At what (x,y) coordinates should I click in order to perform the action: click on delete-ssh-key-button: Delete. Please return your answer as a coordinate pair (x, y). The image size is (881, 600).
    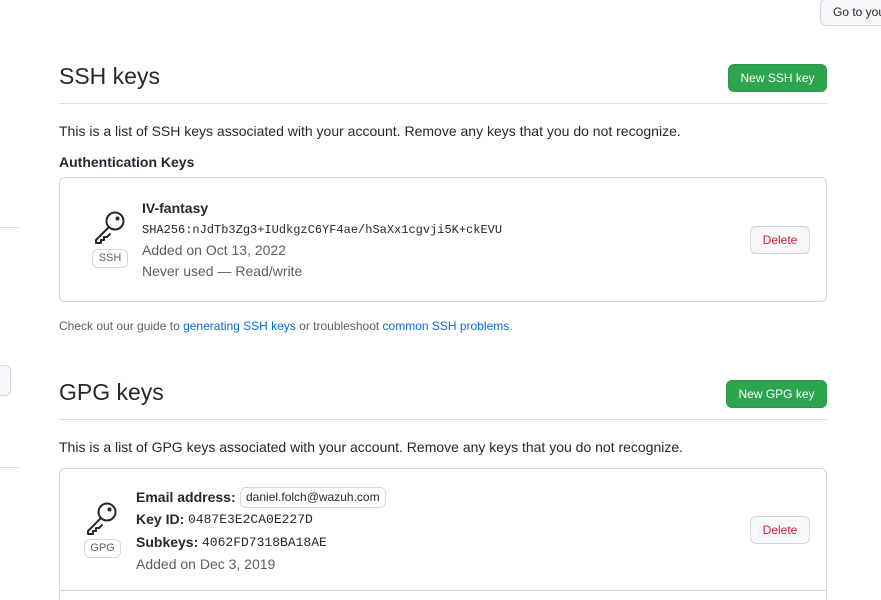
    Looking at the image, I should click on (780, 240).